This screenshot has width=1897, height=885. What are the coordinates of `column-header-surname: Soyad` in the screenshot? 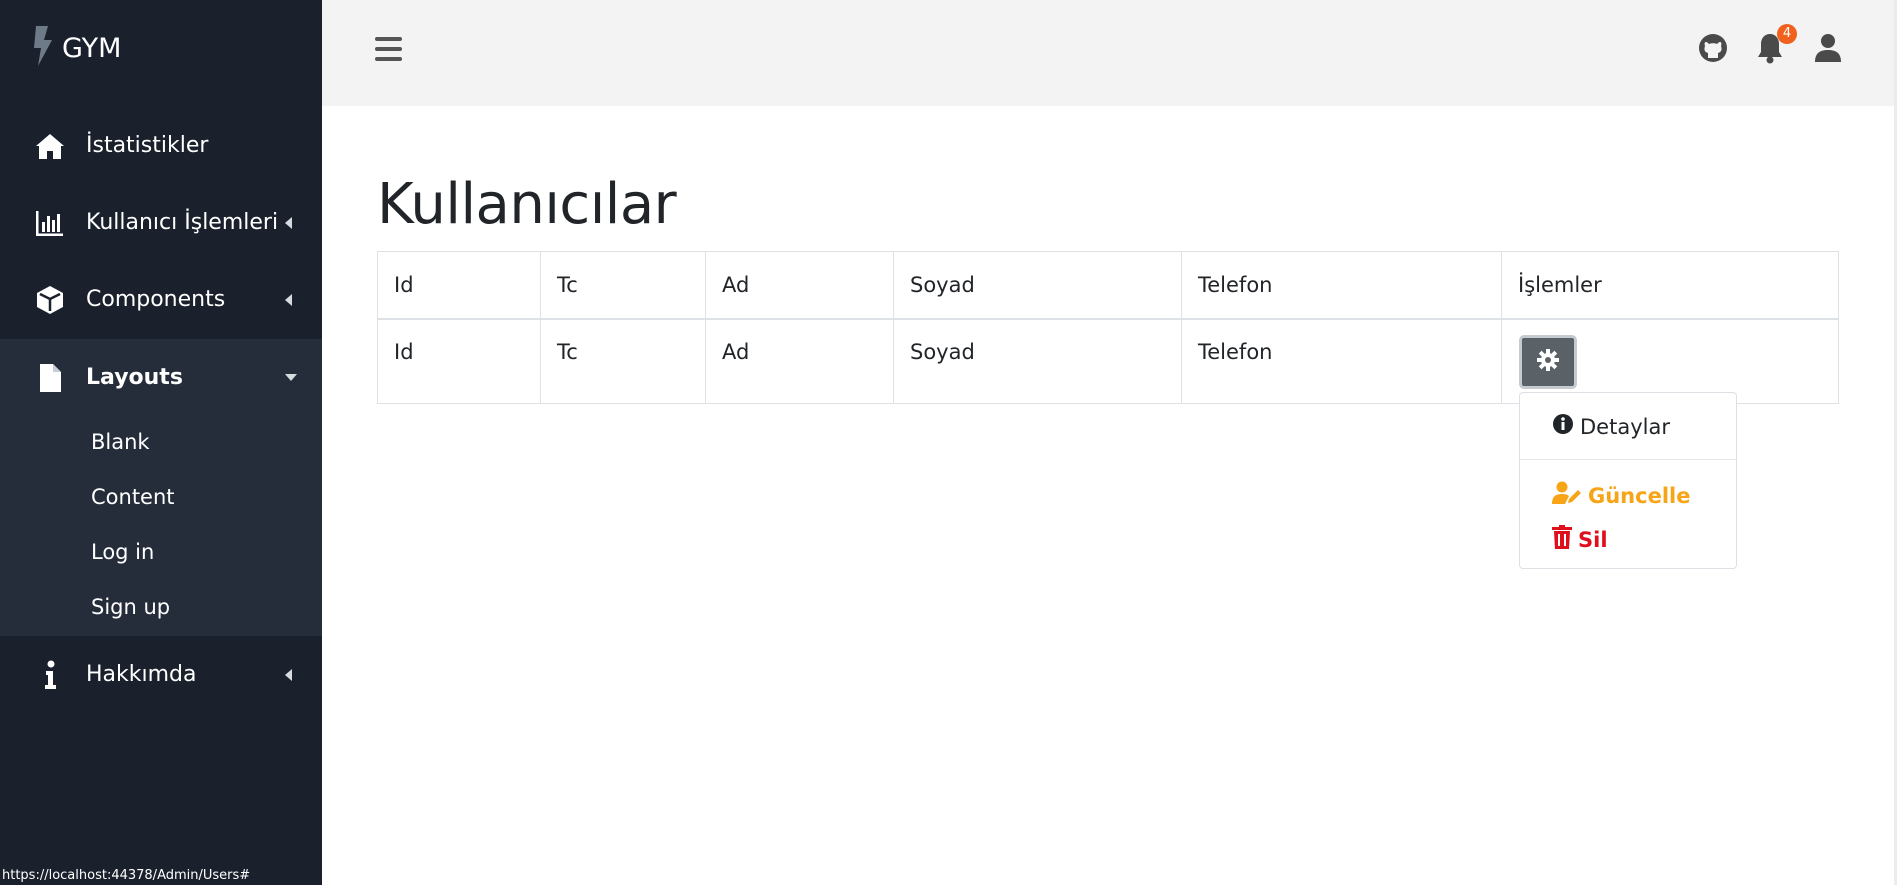 It's located at (1037, 285).